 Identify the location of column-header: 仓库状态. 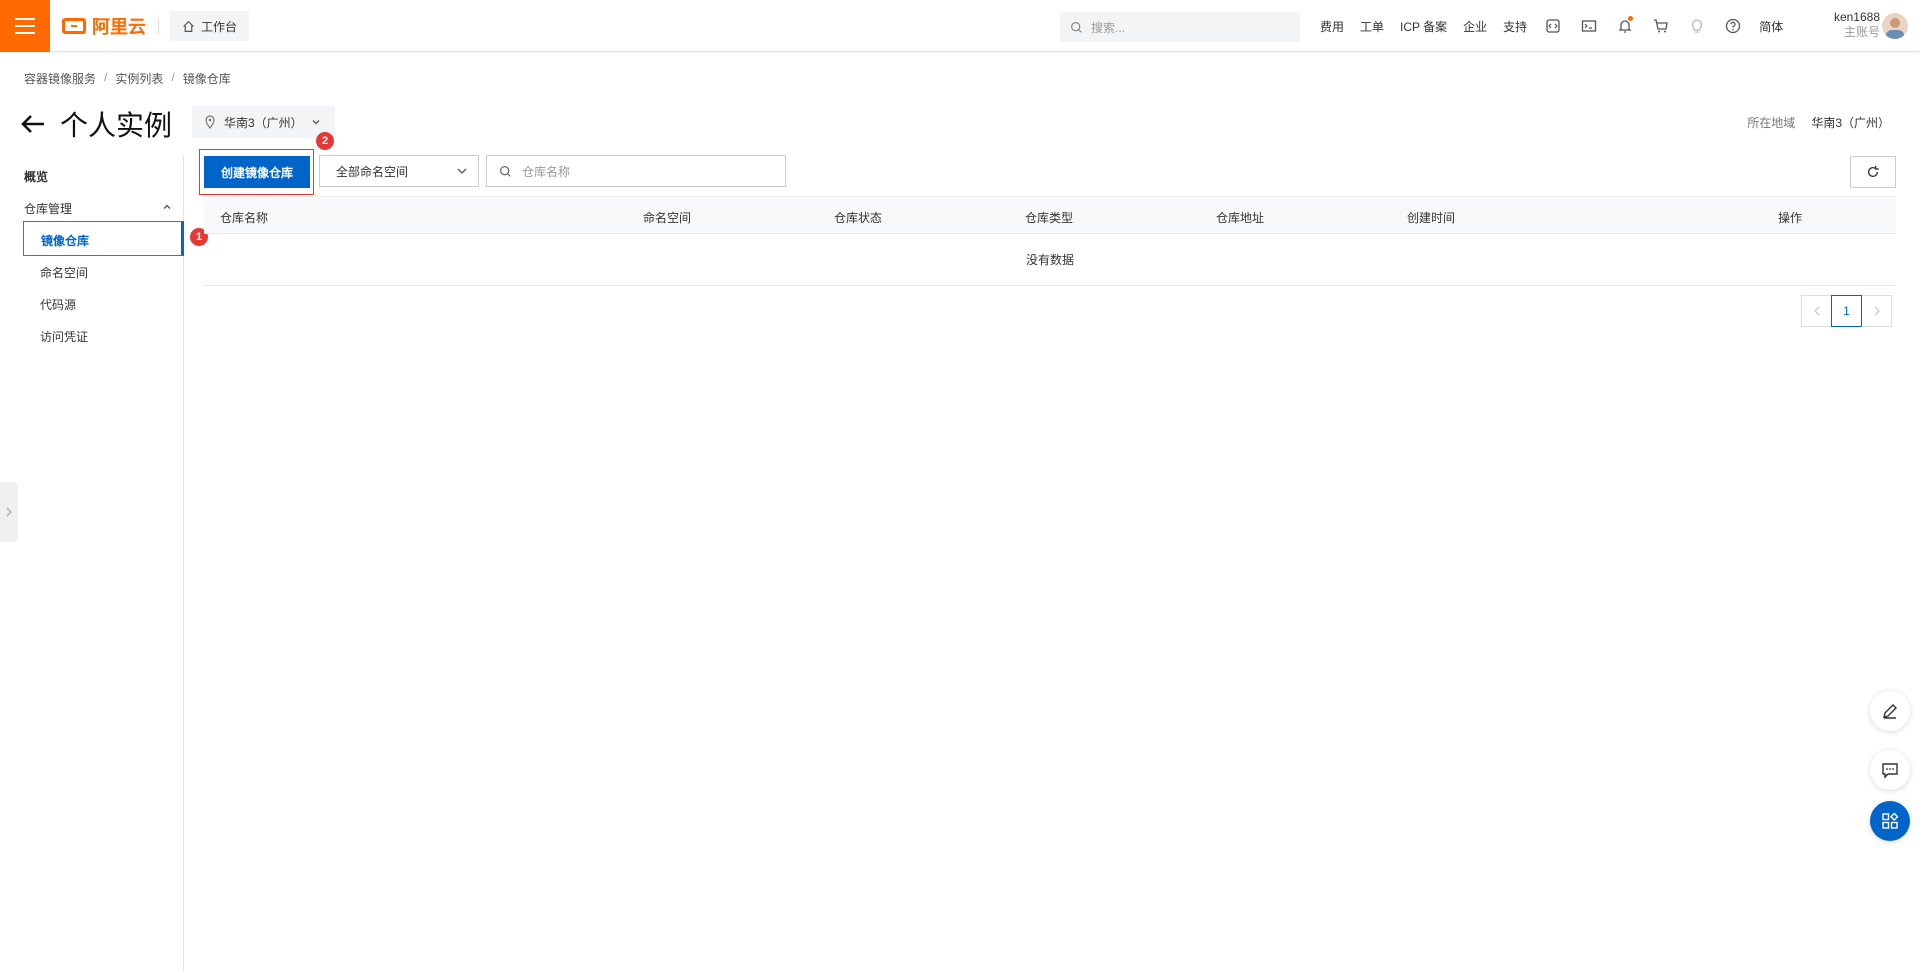
(858, 218).